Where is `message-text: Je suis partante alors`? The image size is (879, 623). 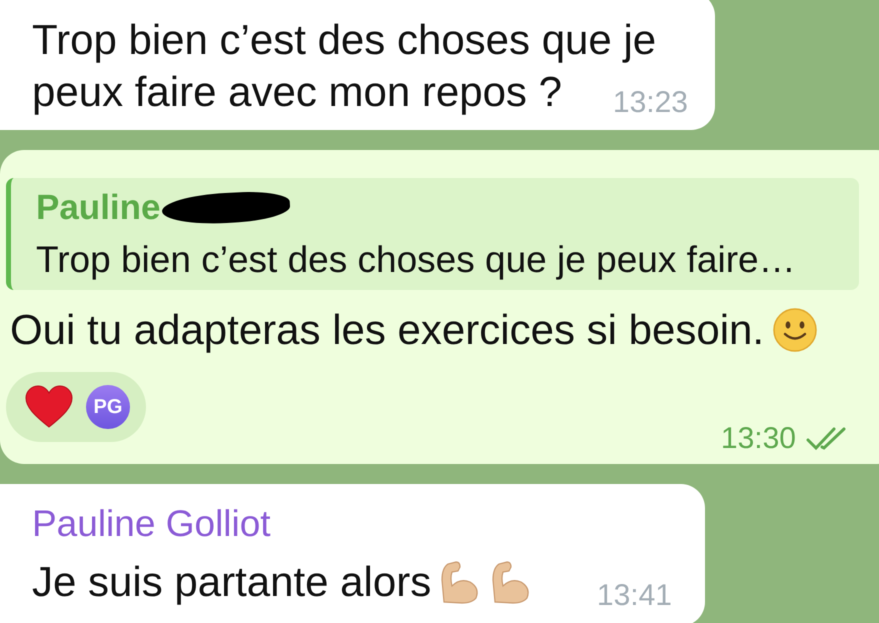 message-text: Je suis partante alors is located at coordinates (232, 582).